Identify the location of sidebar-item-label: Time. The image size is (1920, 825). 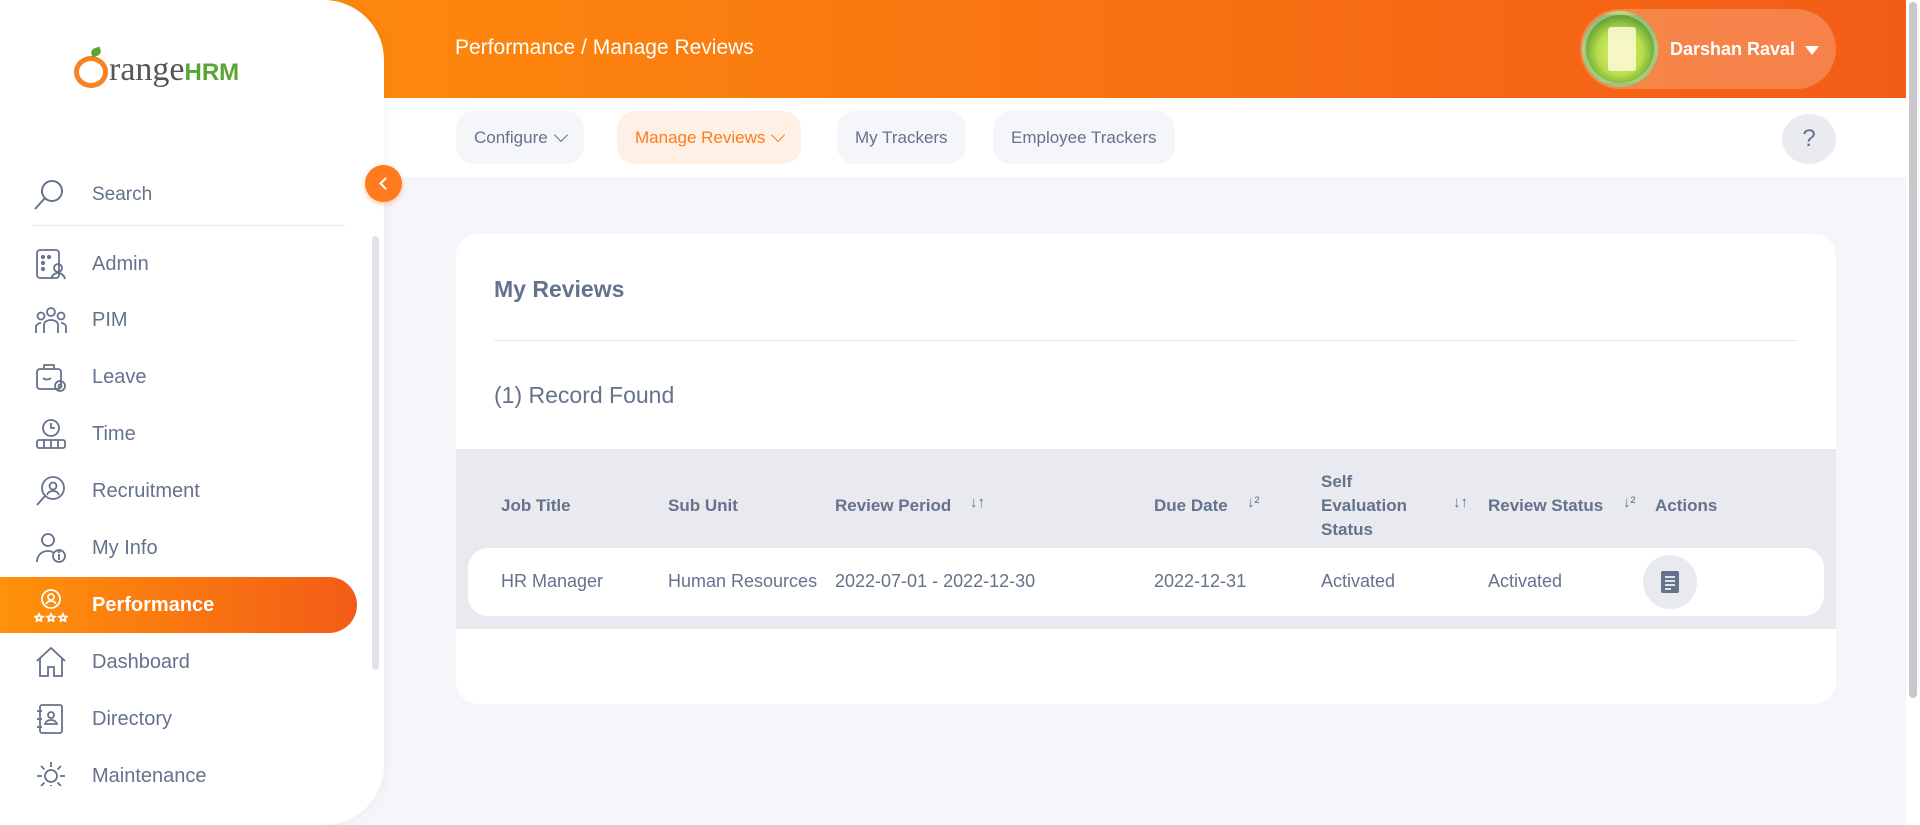
(114, 433).